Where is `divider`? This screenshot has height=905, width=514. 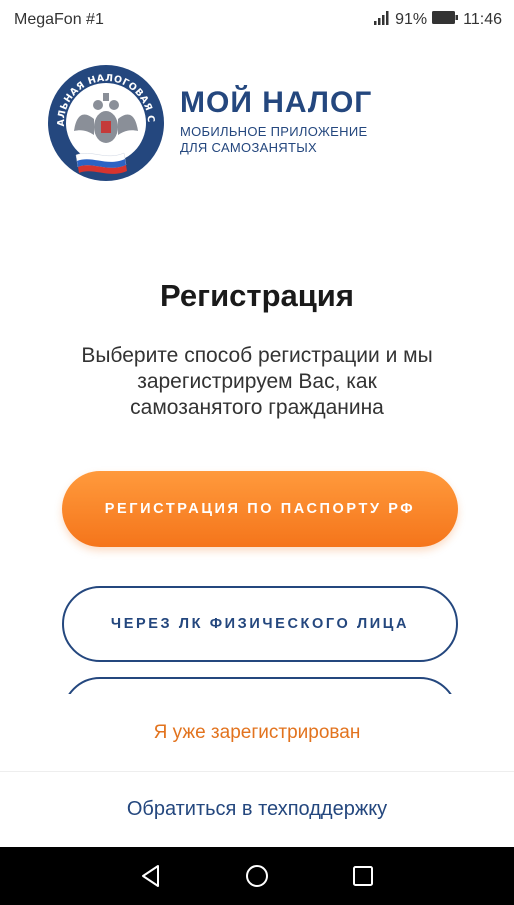
divider is located at coordinates (257, 771).